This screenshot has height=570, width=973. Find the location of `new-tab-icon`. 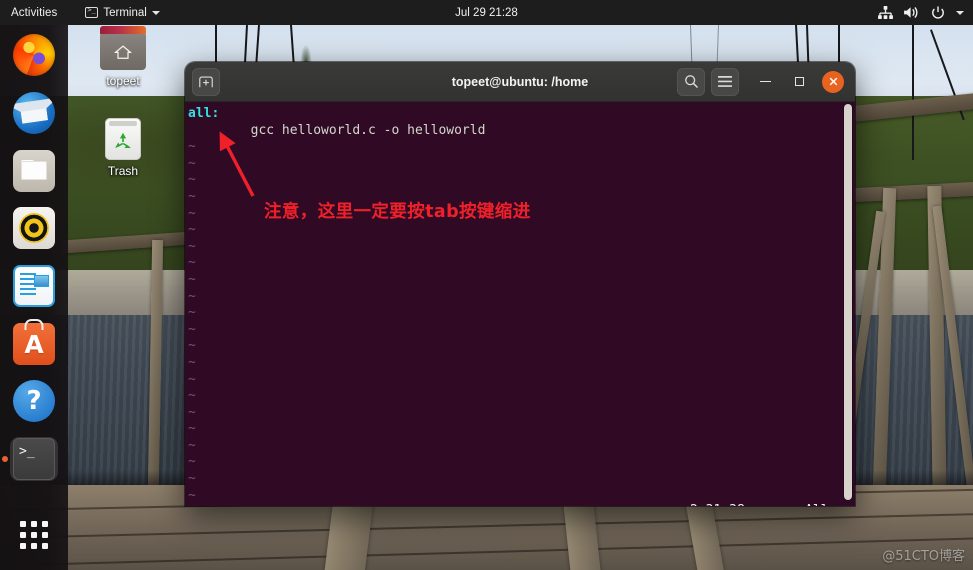

new-tab-icon is located at coordinates (206, 82).